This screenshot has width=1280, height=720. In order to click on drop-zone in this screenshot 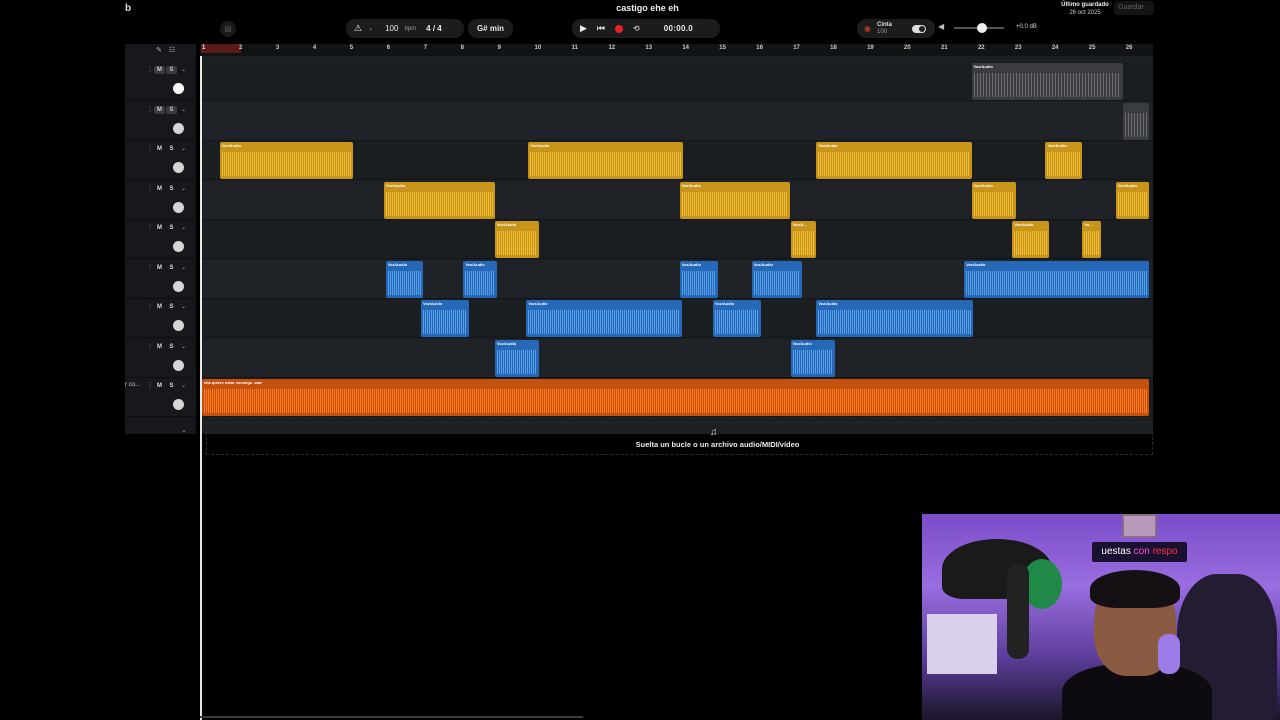, I will do `click(679, 438)`.